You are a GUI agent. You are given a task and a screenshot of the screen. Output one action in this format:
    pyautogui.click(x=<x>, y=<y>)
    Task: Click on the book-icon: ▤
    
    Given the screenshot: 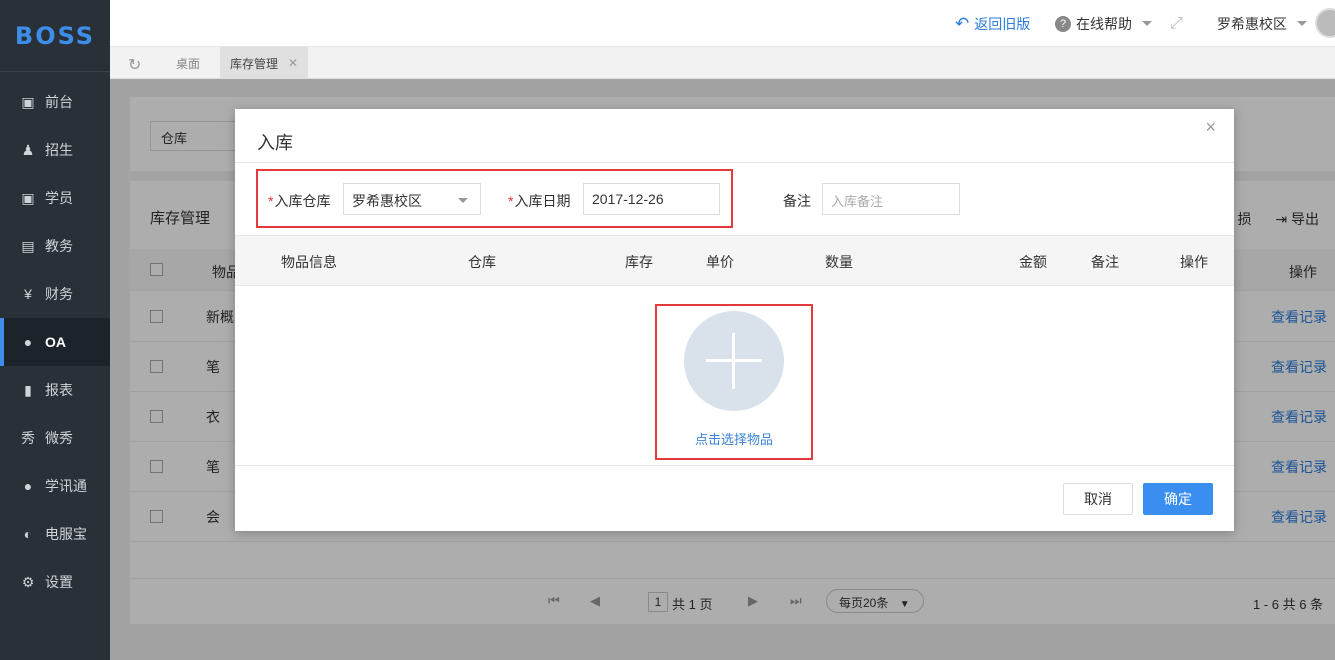 What is the action you would take?
    pyautogui.click(x=28, y=245)
    